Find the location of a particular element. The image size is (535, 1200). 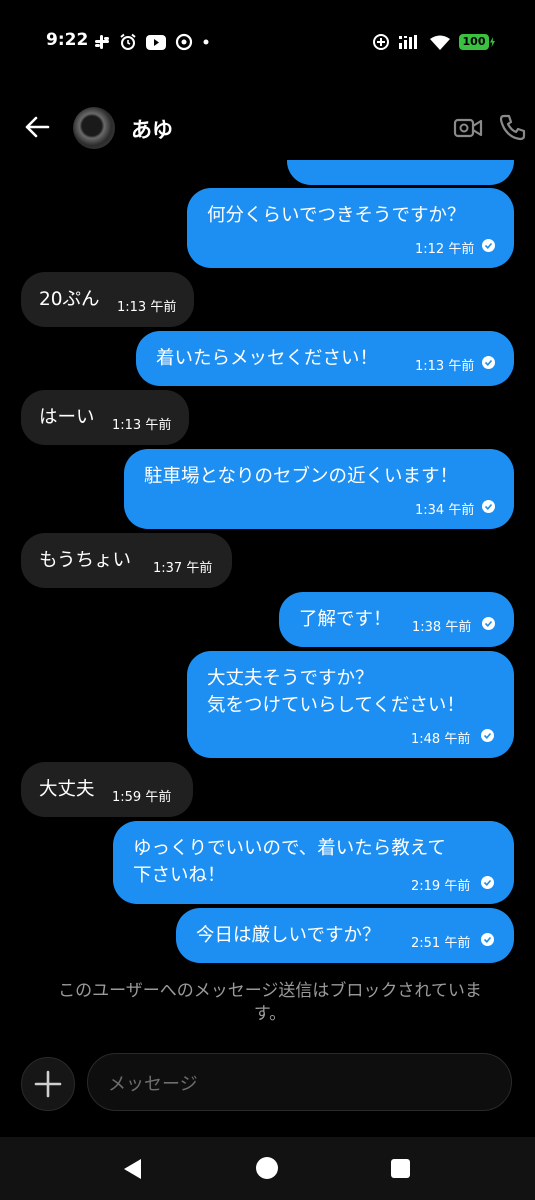

message-bubble-incoming: もうちょい 1:37 午前 is located at coordinates (126, 560).